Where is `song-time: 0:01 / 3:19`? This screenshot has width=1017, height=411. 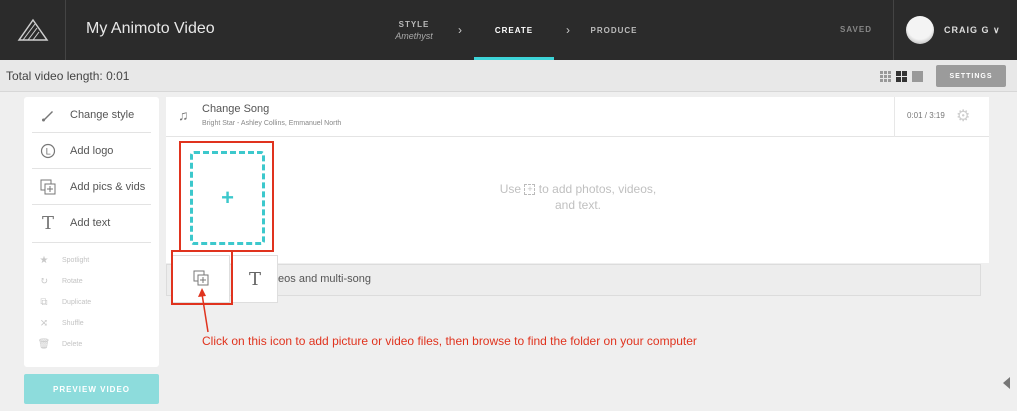 song-time: 0:01 / 3:19 is located at coordinates (926, 115).